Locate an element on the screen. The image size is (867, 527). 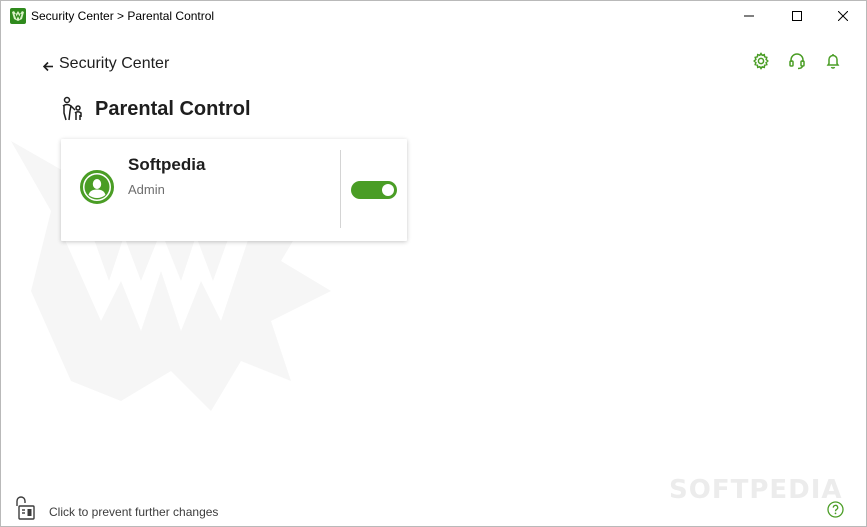
minimize-icon is located at coordinates (749, 17).